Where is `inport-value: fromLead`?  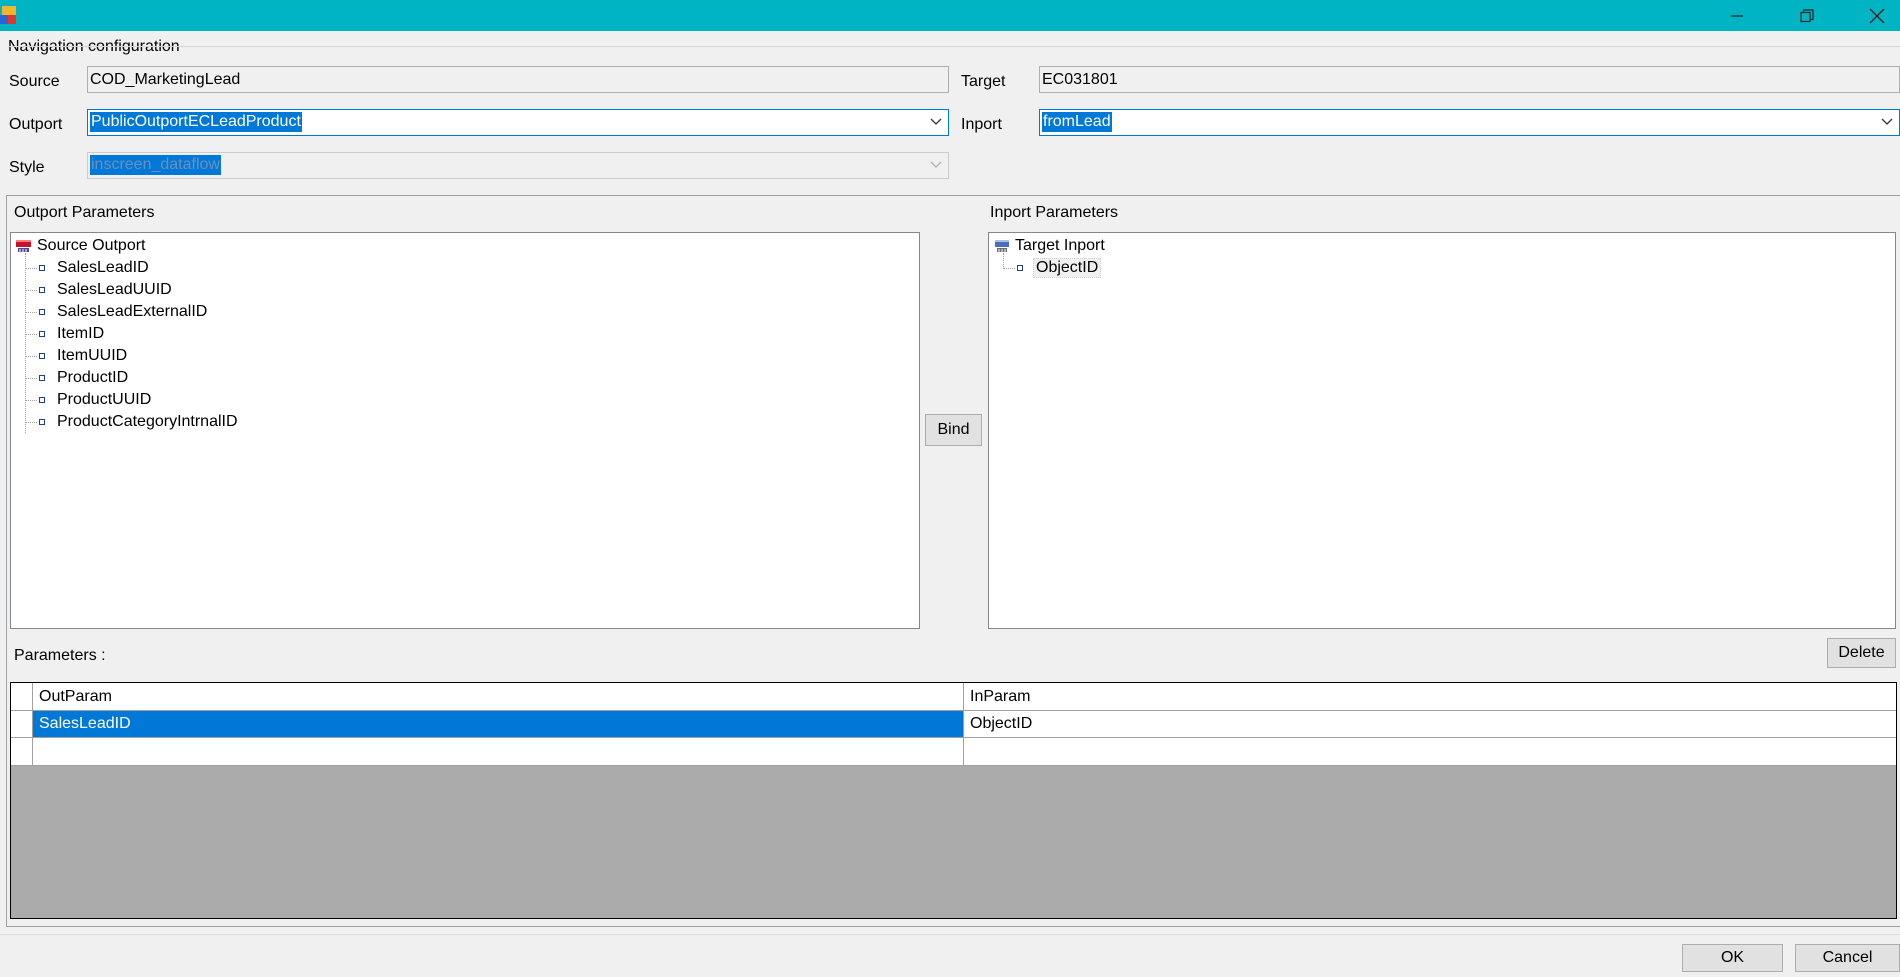
inport-value: fromLead is located at coordinates (1077, 122).